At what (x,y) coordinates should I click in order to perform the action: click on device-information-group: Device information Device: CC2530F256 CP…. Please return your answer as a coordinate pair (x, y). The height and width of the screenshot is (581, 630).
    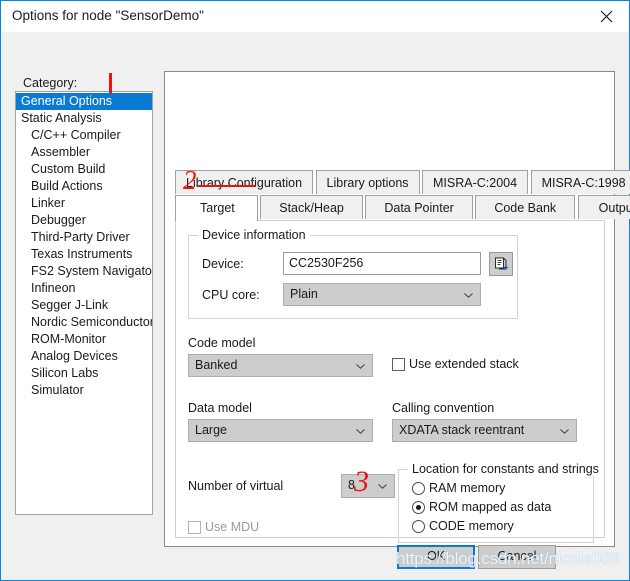
    Looking at the image, I should click on (353, 273).